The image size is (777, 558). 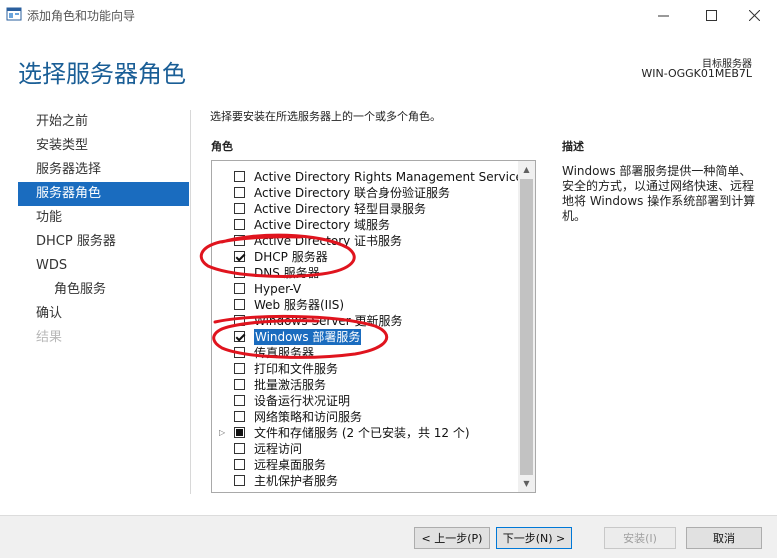 What do you see at coordinates (366, 369) in the screenshot?
I see `role-row: 打印和文件服务` at bounding box center [366, 369].